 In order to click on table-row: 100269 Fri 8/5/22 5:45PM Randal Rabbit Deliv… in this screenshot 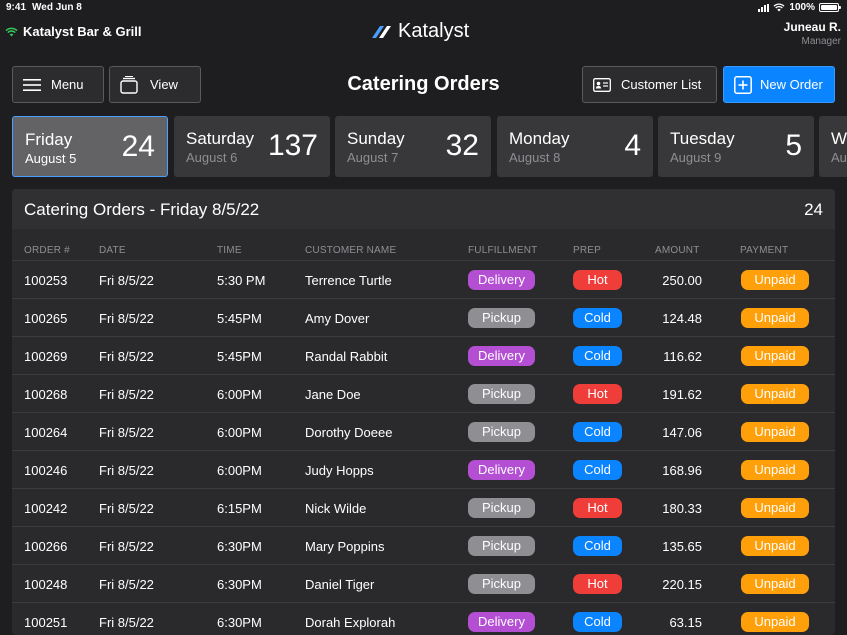, I will do `click(423, 355)`.